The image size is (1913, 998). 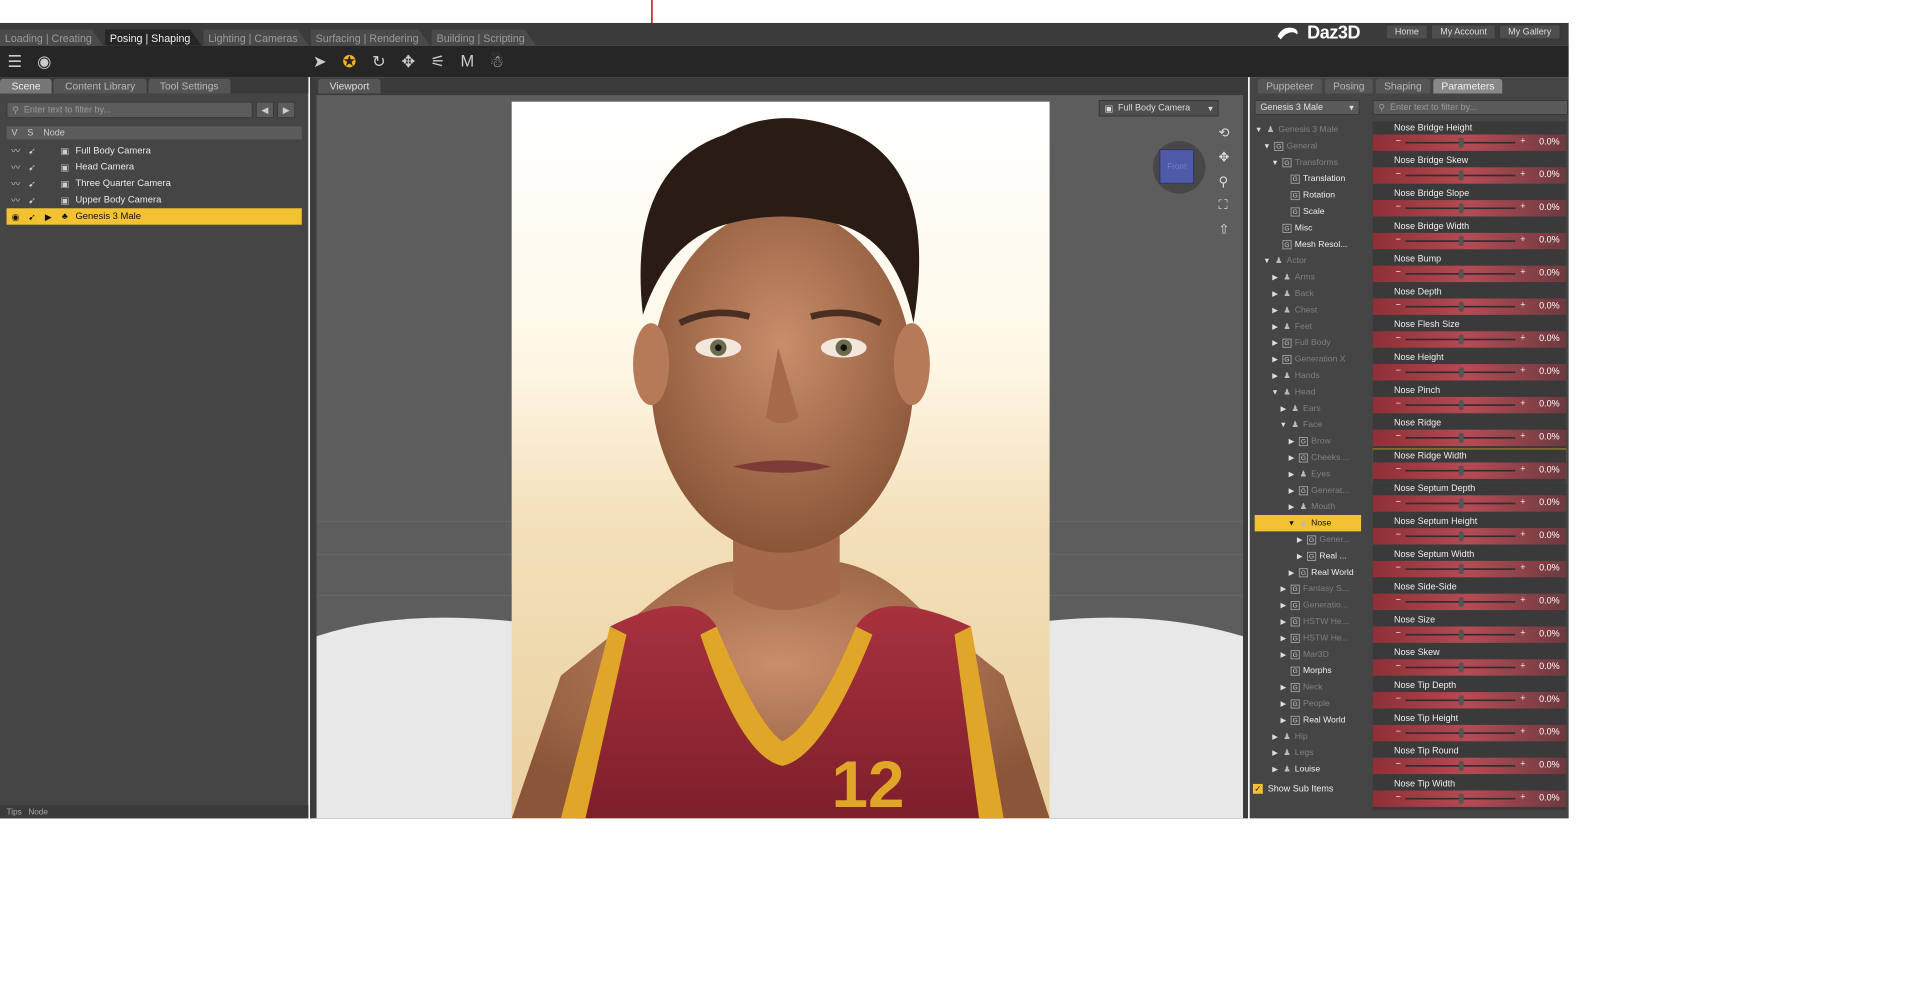 What do you see at coordinates (379, 61) in the screenshot?
I see `rotate-tool-icon: ↻` at bounding box center [379, 61].